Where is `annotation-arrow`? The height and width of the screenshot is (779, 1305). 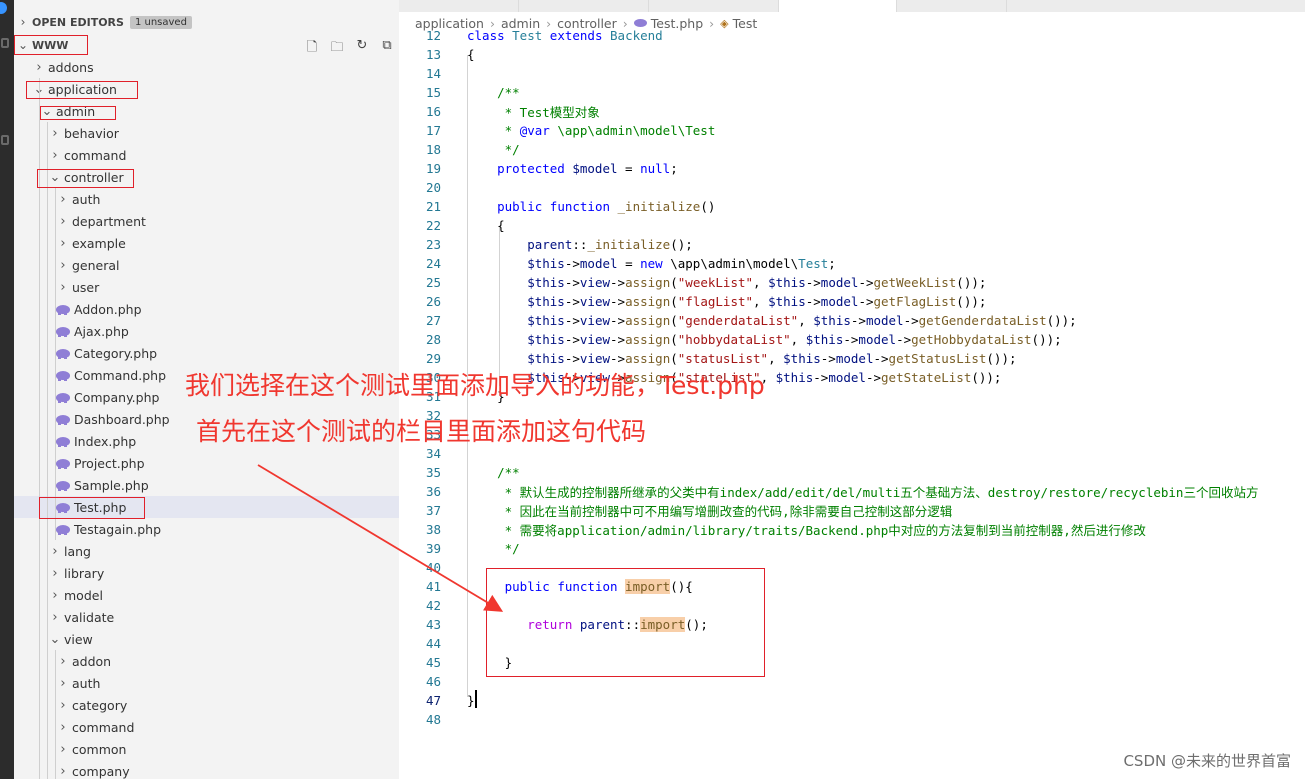
annotation-arrow is located at coordinates (380, 538).